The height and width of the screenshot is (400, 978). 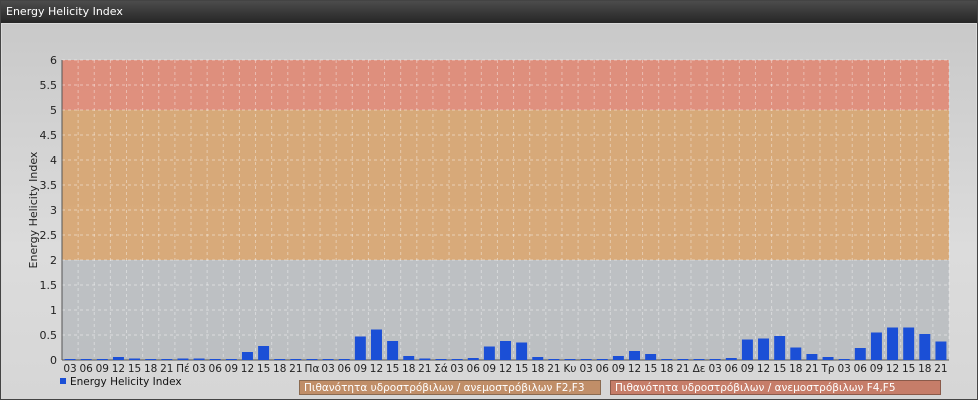 I want to click on y-tick-label: 4.5, so click(x=49, y=135).